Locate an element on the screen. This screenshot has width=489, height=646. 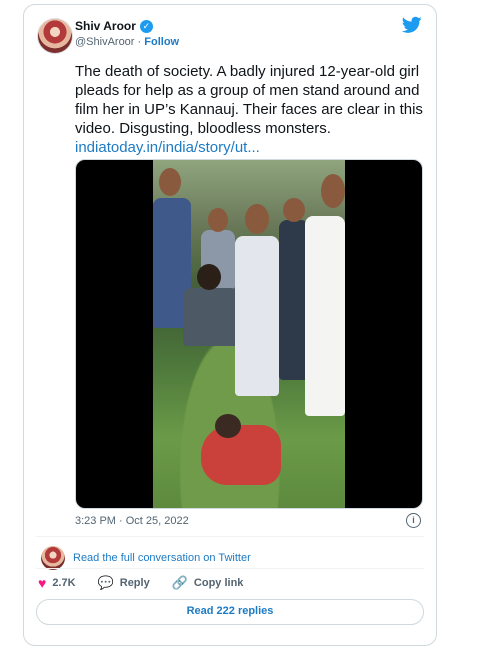
twitter-bird-icon is located at coordinates (412, 25).